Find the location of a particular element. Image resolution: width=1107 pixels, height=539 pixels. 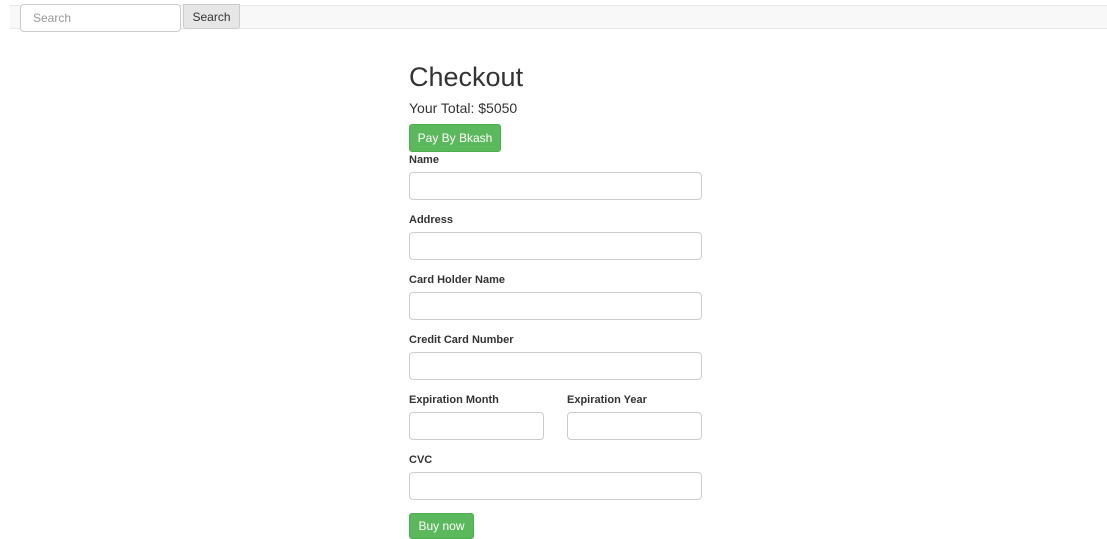

order-total: Your Total: $5050 is located at coordinates (463, 108).